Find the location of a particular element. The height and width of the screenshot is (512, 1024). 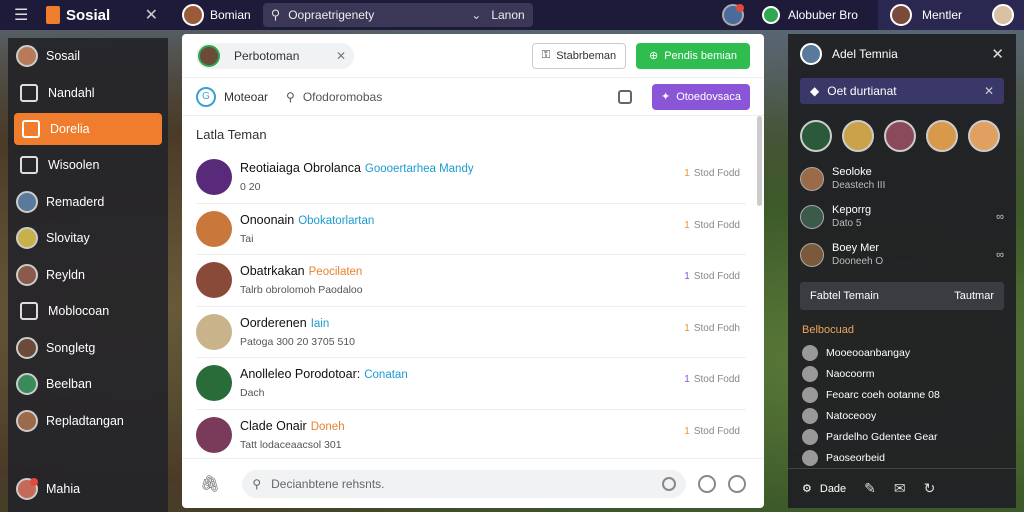

right-panel-footer: ⚙ Dade ✎ ✉ ↻ is located at coordinates (902, 488).